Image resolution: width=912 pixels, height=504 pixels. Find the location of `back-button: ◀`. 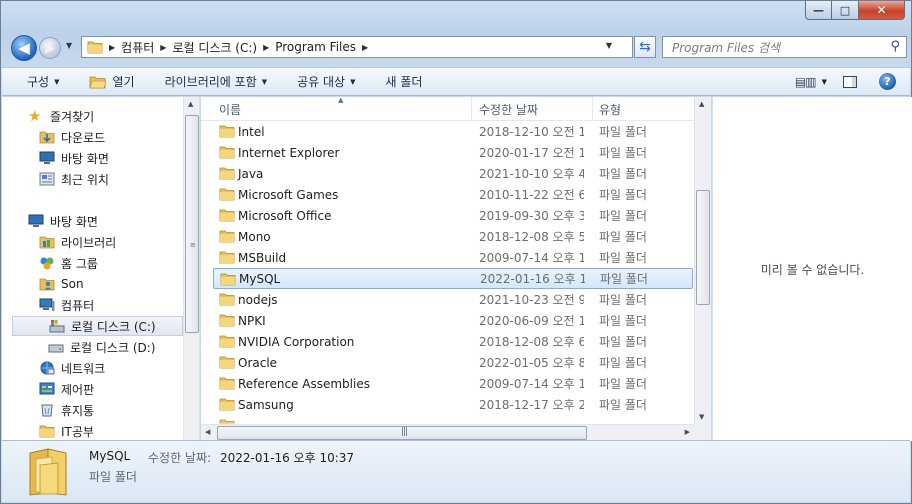

back-button: ◀ is located at coordinates (24, 48).